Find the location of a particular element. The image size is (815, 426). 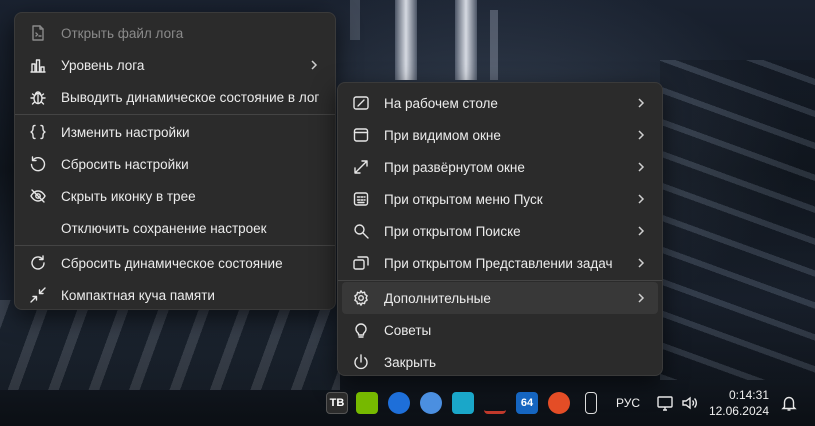

tb-app-icon: TB is located at coordinates (337, 403).